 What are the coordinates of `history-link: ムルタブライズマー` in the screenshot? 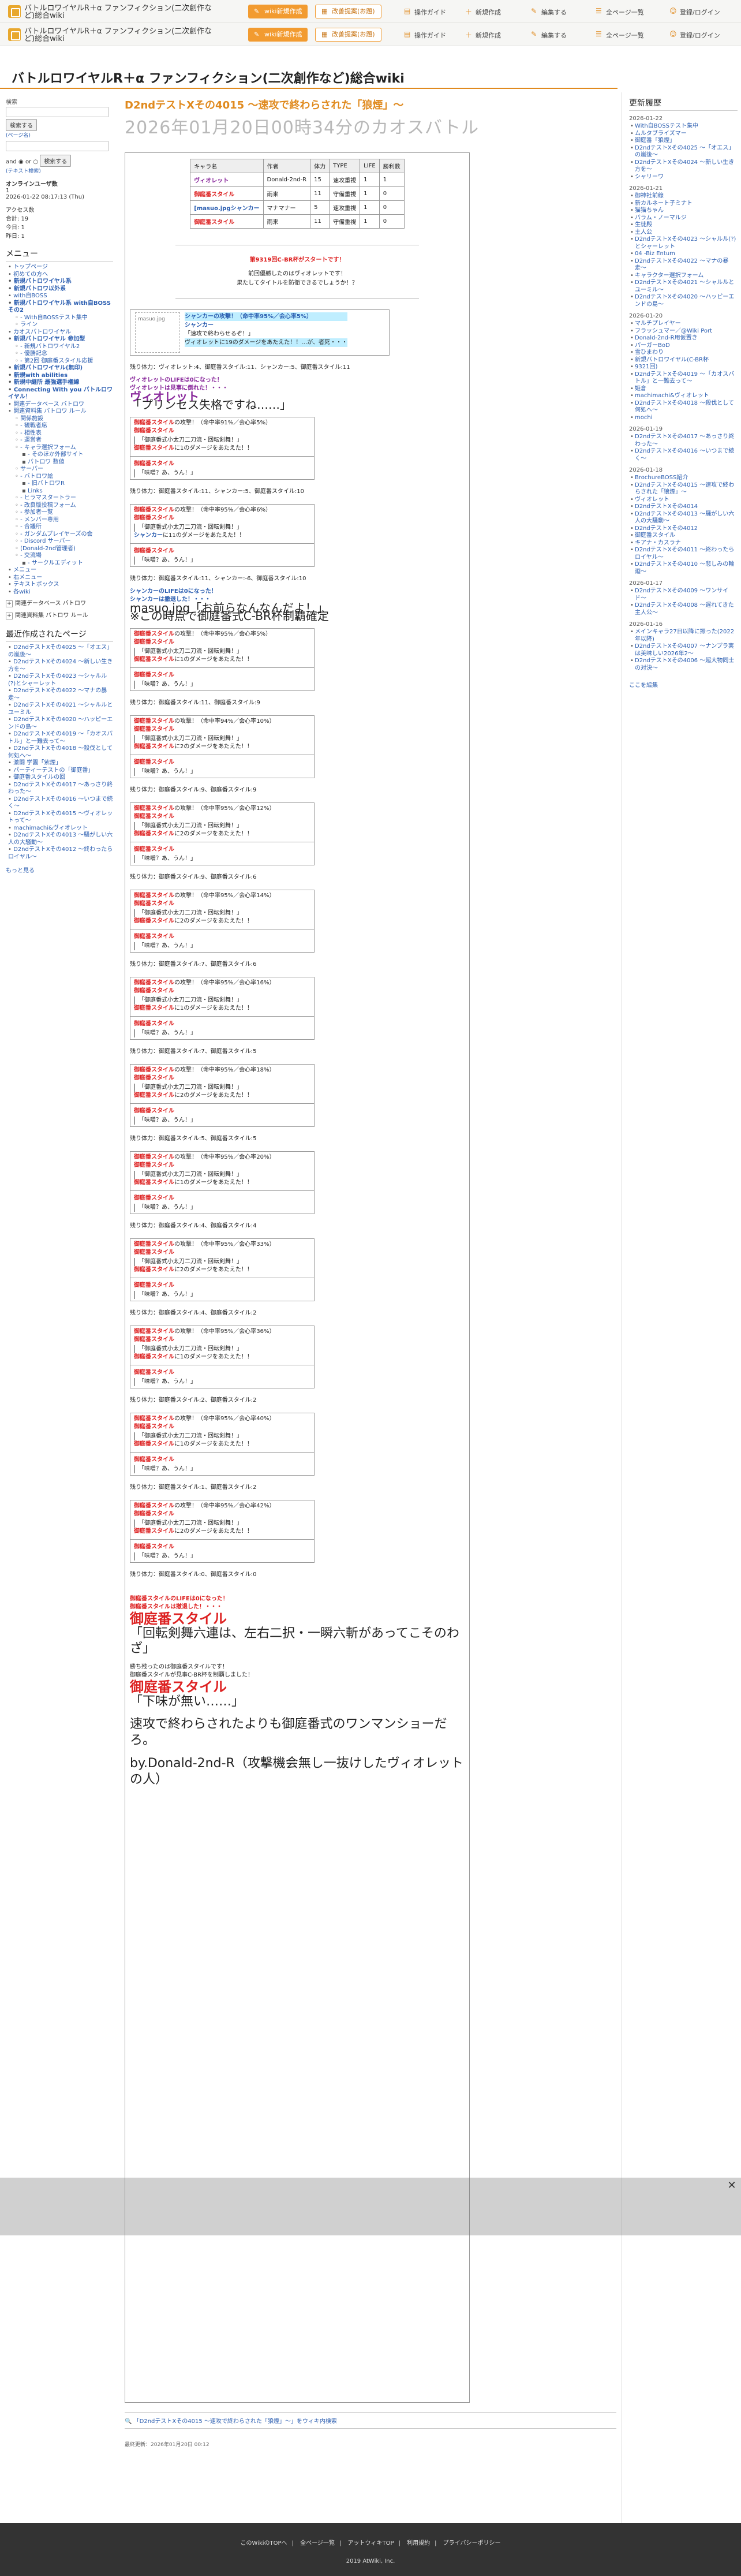 It's located at (683, 134).